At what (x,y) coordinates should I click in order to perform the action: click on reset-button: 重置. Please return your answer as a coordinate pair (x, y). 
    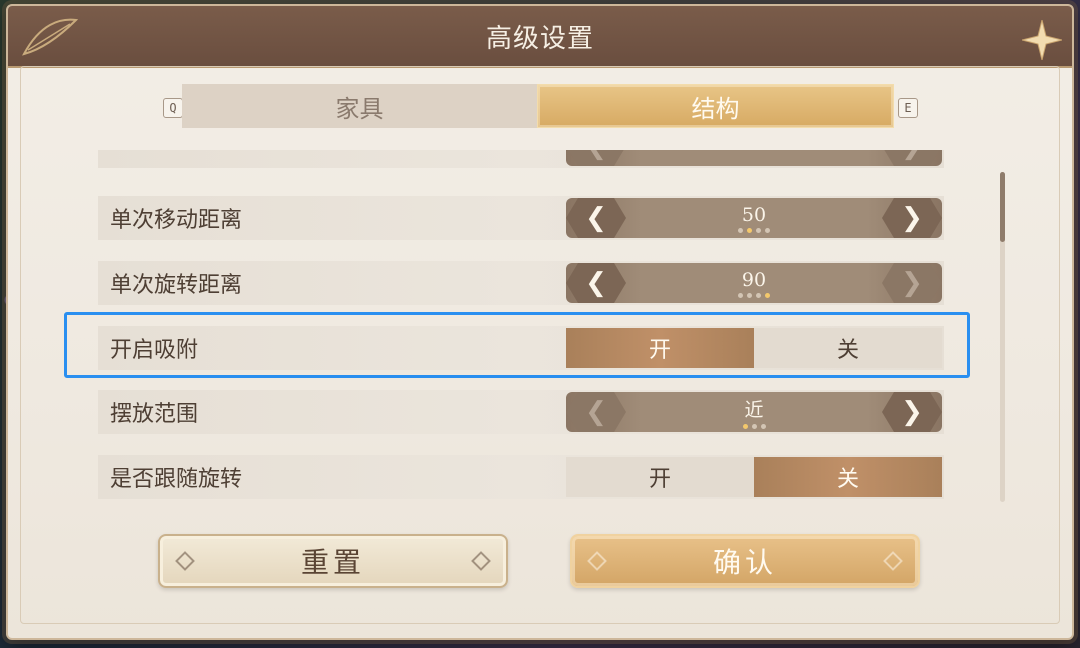
    Looking at the image, I should click on (333, 561).